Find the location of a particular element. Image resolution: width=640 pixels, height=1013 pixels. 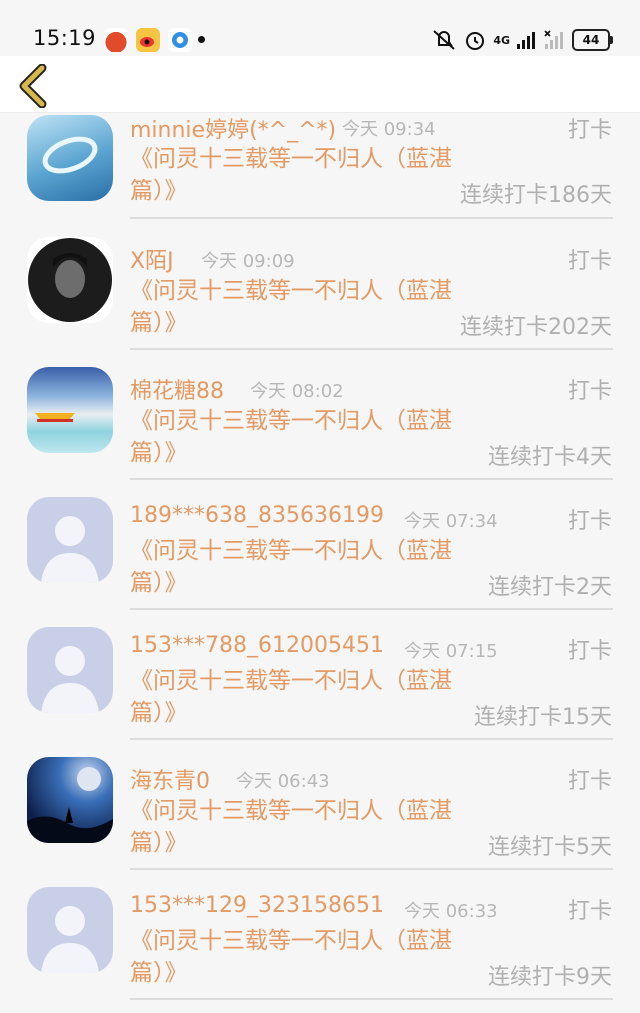

checkin-time: 今天 09:09 is located at coordinates (248, 261).